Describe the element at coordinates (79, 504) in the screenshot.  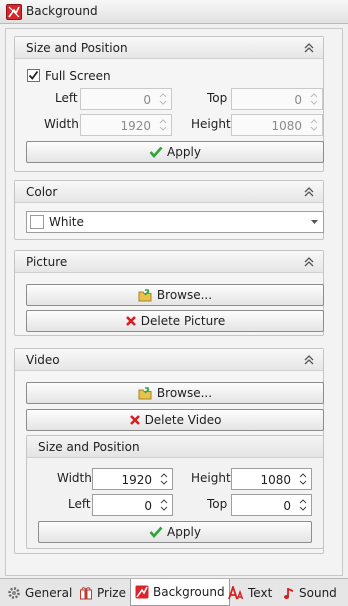
I see `video-left-label: Left` at that location.